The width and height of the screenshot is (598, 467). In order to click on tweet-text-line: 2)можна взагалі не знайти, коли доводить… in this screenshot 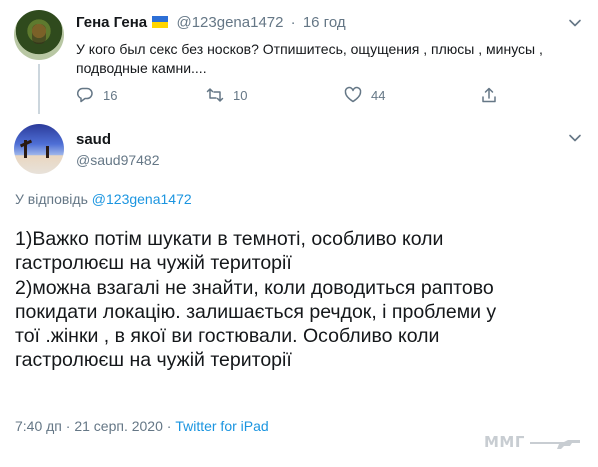, I will do `click(254, 287)`.